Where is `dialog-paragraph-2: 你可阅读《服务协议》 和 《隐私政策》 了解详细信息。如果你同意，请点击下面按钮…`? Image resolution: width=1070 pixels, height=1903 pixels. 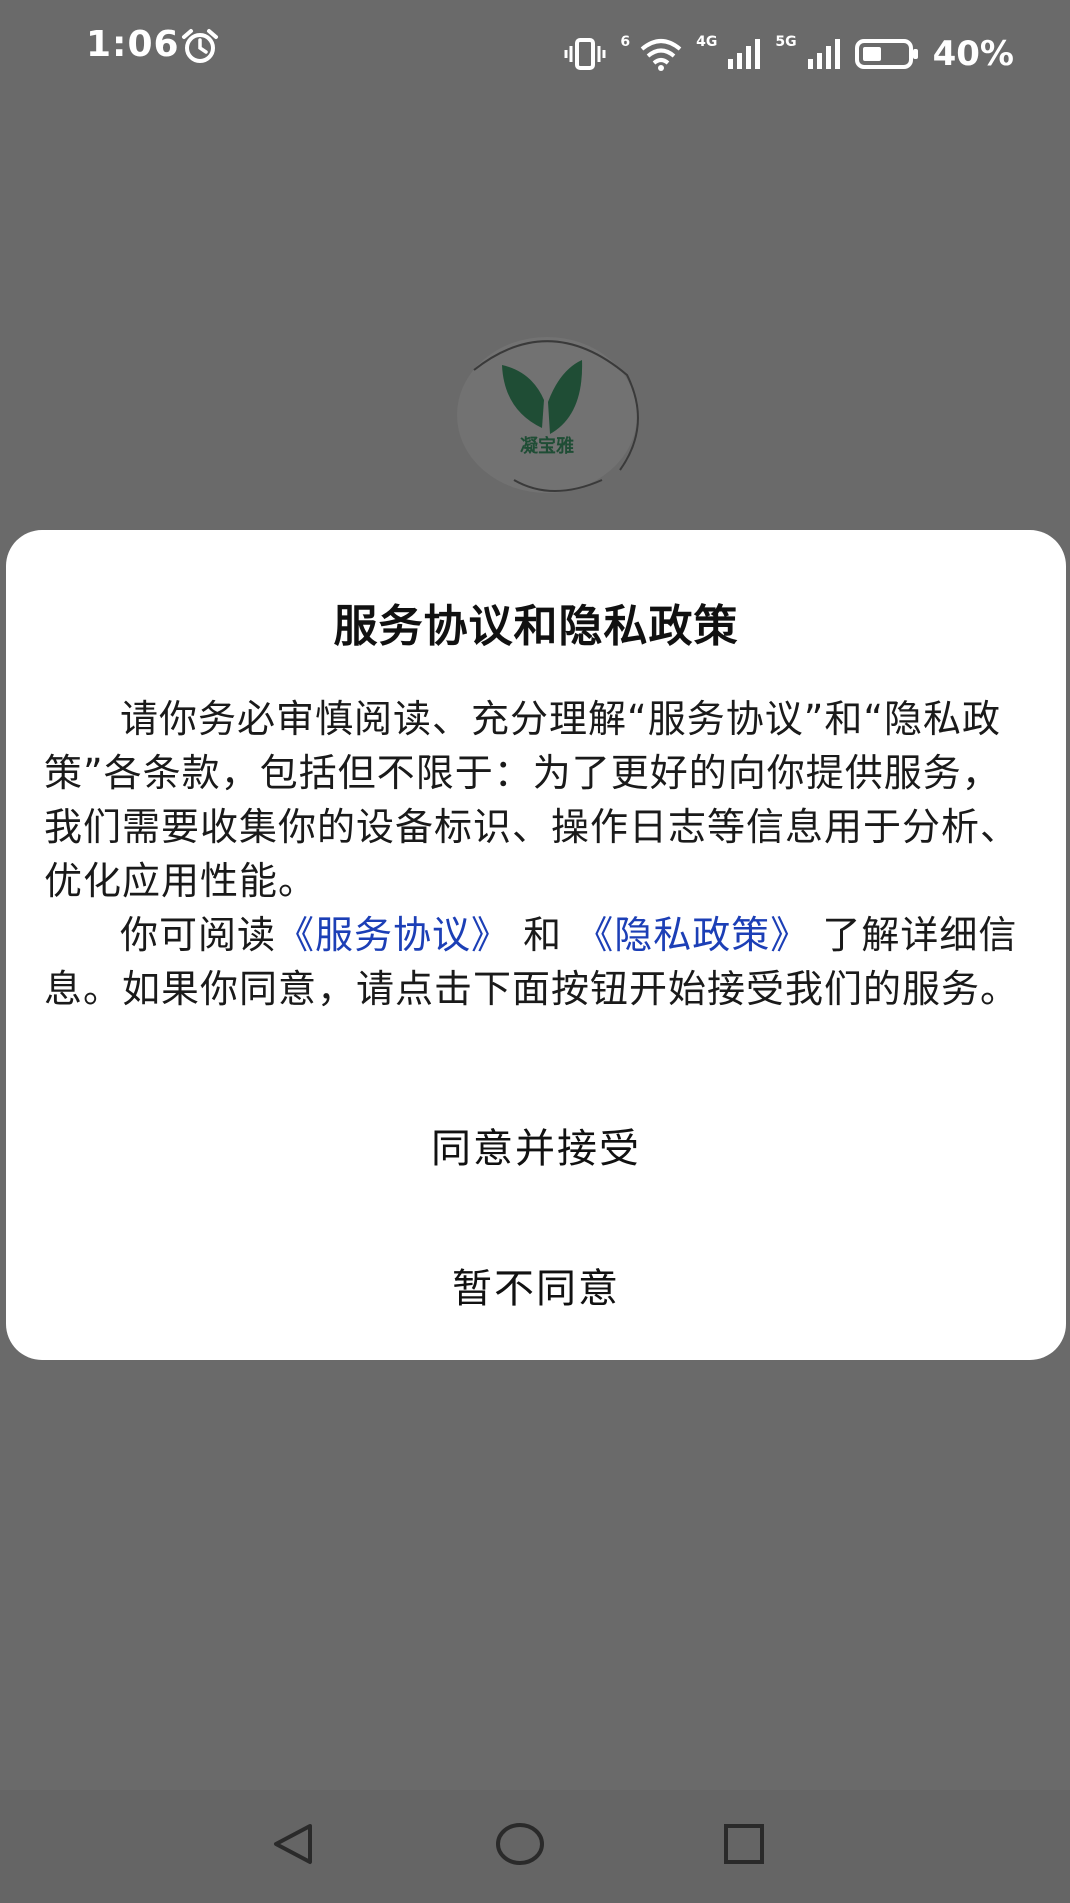 dialog-paragraph-2: 你可阅读《服务协议》 和 《隐私政策》 了解详细信息。如果你同意，请点击下面按钮… is located at coordinates (539, 962).